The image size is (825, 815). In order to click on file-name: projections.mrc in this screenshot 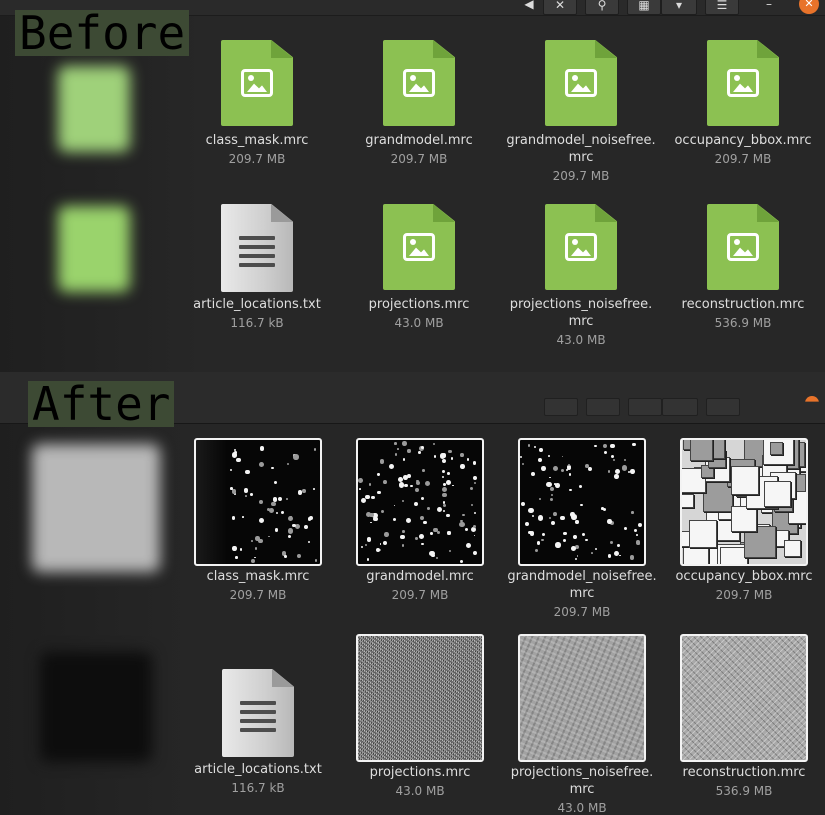, I will do `click(420, 772)`.